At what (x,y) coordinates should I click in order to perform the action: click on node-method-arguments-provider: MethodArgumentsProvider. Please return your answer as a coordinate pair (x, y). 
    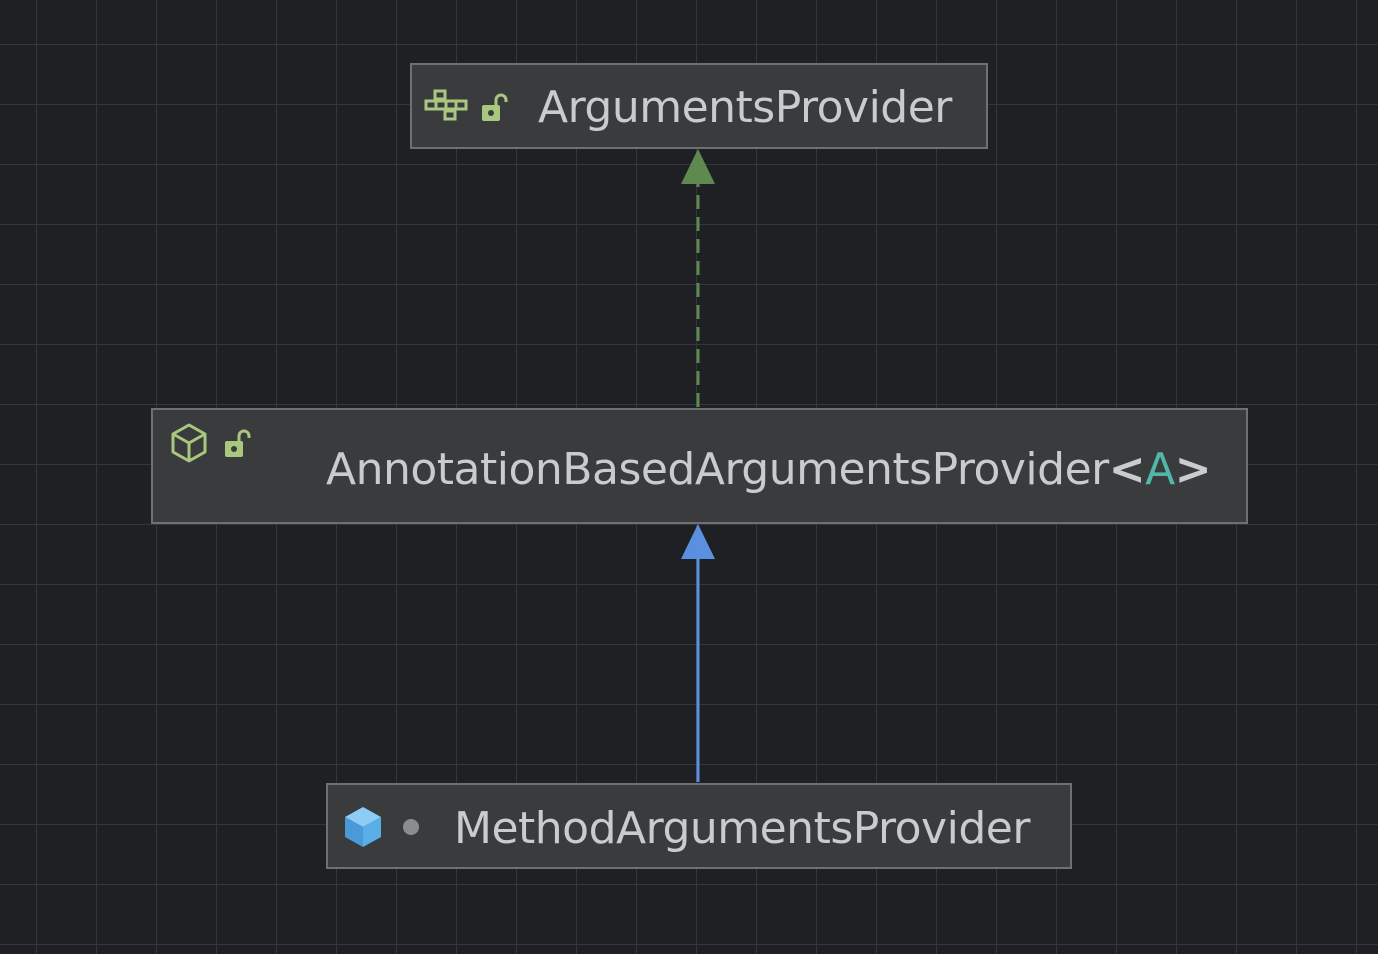
    Looking at the image, I should click on (699, 826).